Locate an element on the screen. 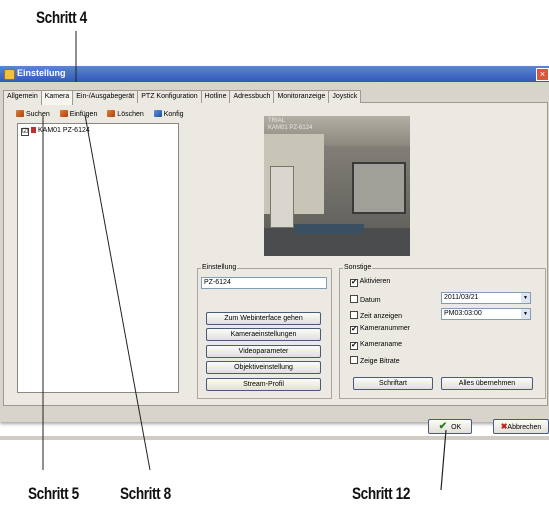  settings-group-label: Einstellung is located at coordinates (219, 267).